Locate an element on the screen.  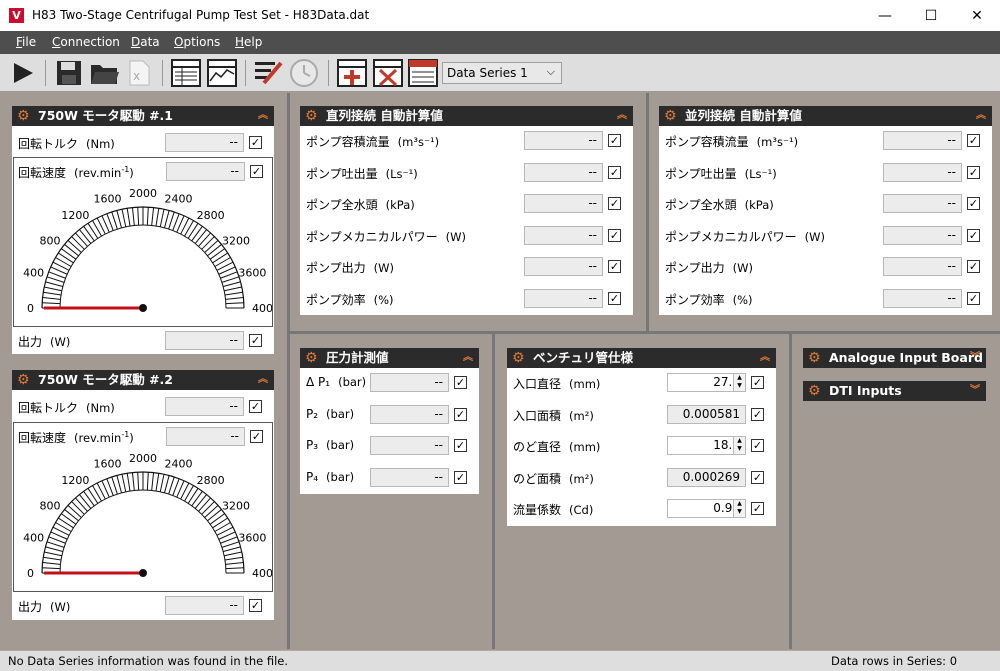
row-value: 0.000581 is located at coordinates (706, 414).